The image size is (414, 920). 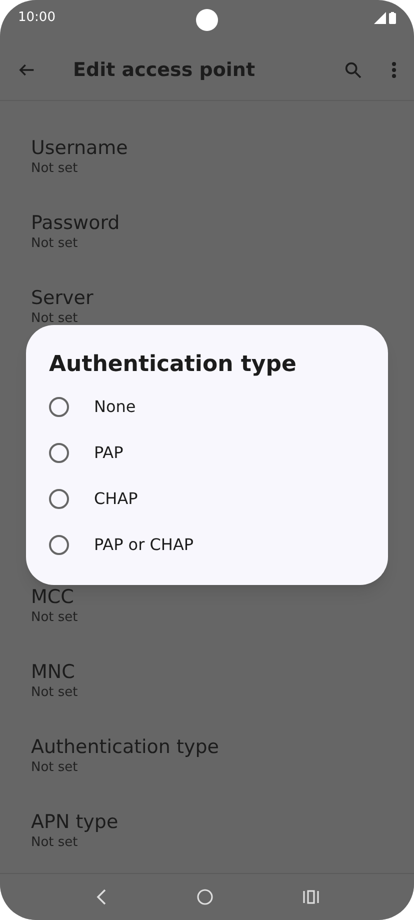 What do you see at coordinates (37, 18) in the screenshot?
I see `status-time: 10:00` at bounding box center [37, 18].